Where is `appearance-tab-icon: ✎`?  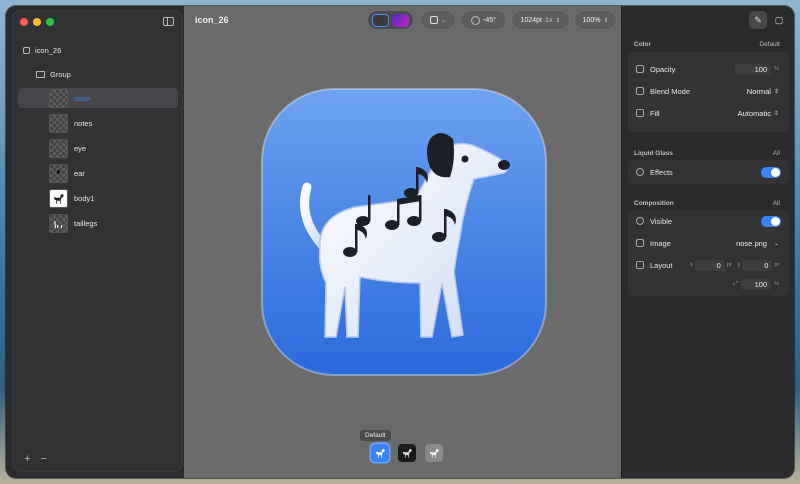
appearance-tab-icon: ✎ is located at coordinates (758, 20).